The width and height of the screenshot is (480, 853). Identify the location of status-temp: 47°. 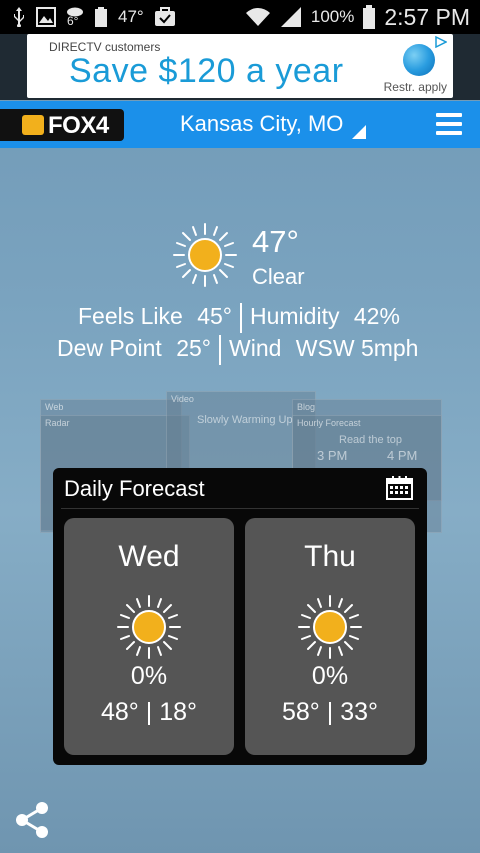
(131, 16).